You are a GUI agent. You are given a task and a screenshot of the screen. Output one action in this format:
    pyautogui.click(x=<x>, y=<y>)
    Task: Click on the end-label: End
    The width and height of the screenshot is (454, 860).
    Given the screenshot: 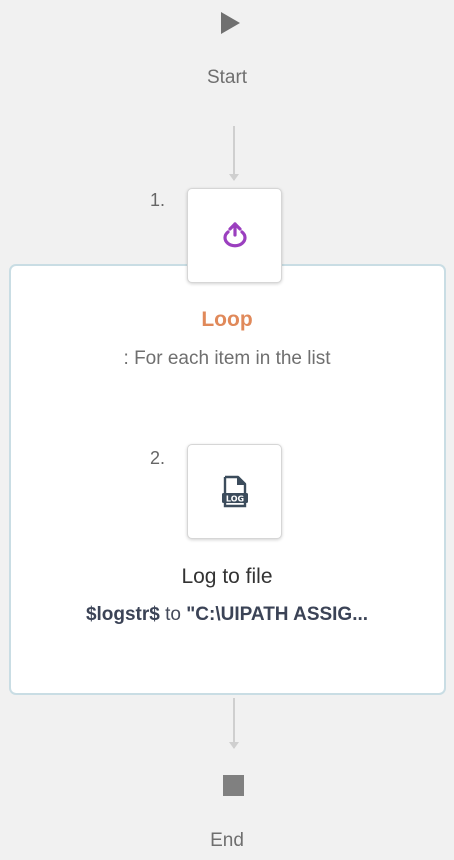 What is the action you would take?
    pyautogui.click(x=227, y=840)
    